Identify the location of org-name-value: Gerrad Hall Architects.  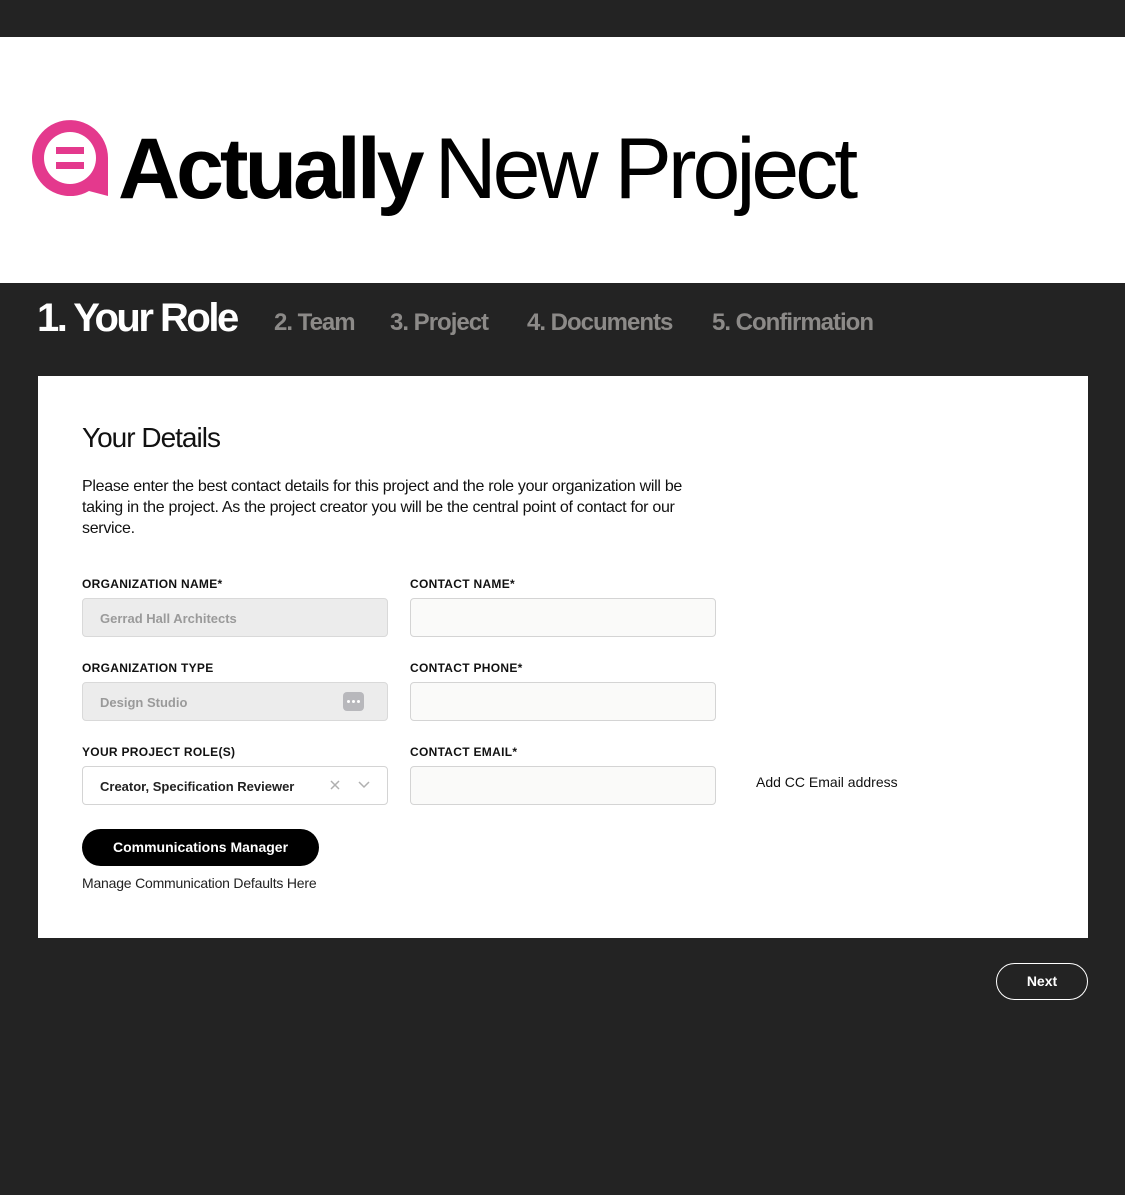
(168, 618).